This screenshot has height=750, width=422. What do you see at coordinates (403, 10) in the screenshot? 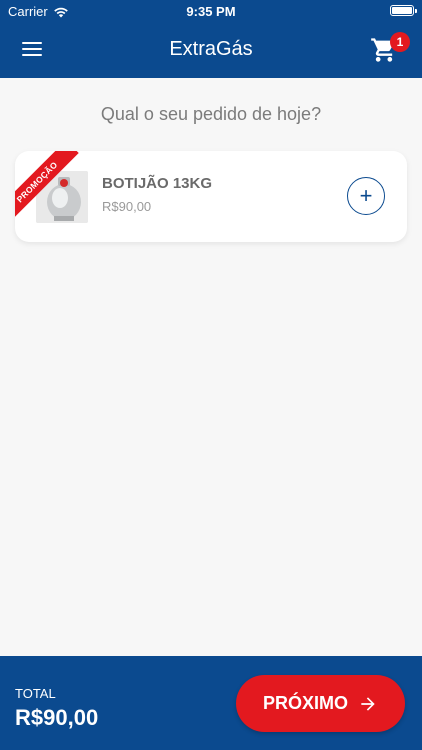
I see `battery-icon` at bounding box center [403, 10].